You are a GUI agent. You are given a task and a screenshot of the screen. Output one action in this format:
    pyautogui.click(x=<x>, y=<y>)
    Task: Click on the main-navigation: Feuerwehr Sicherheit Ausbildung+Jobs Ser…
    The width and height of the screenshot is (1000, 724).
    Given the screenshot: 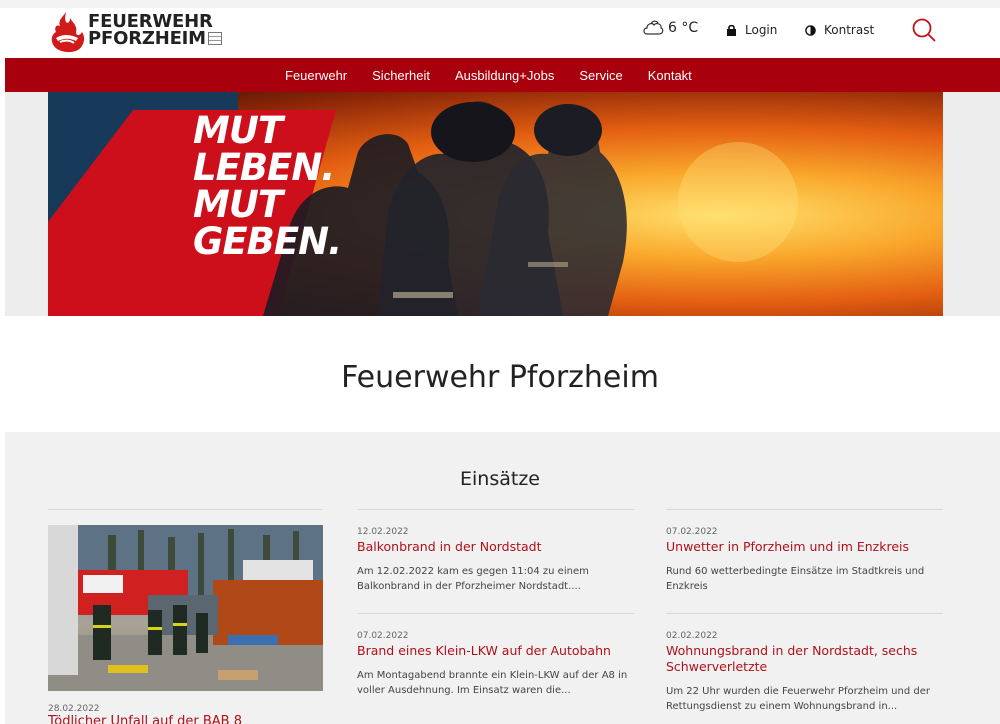 What is the action you would take?
    pyautogui.click(x=502, y=75)
    